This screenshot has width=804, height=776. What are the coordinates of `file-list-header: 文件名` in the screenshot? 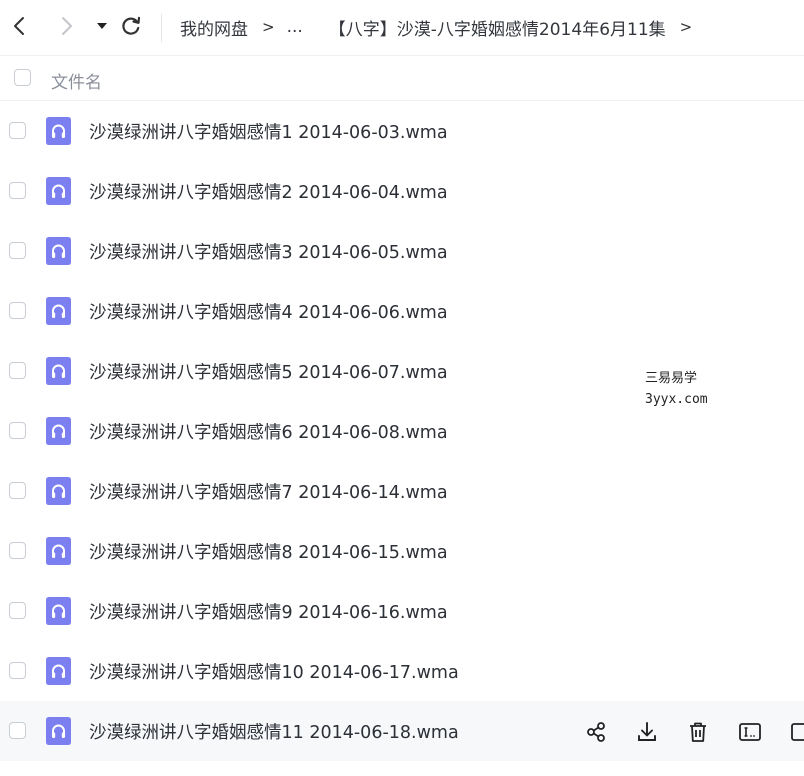 It's located at (402, 79).